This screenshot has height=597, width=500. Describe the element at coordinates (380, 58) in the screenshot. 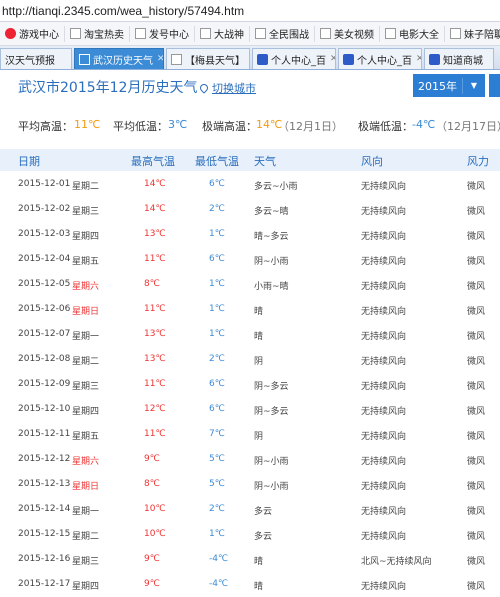

I see `tab-personal-center-2: 个人中心_百✕` at that location.